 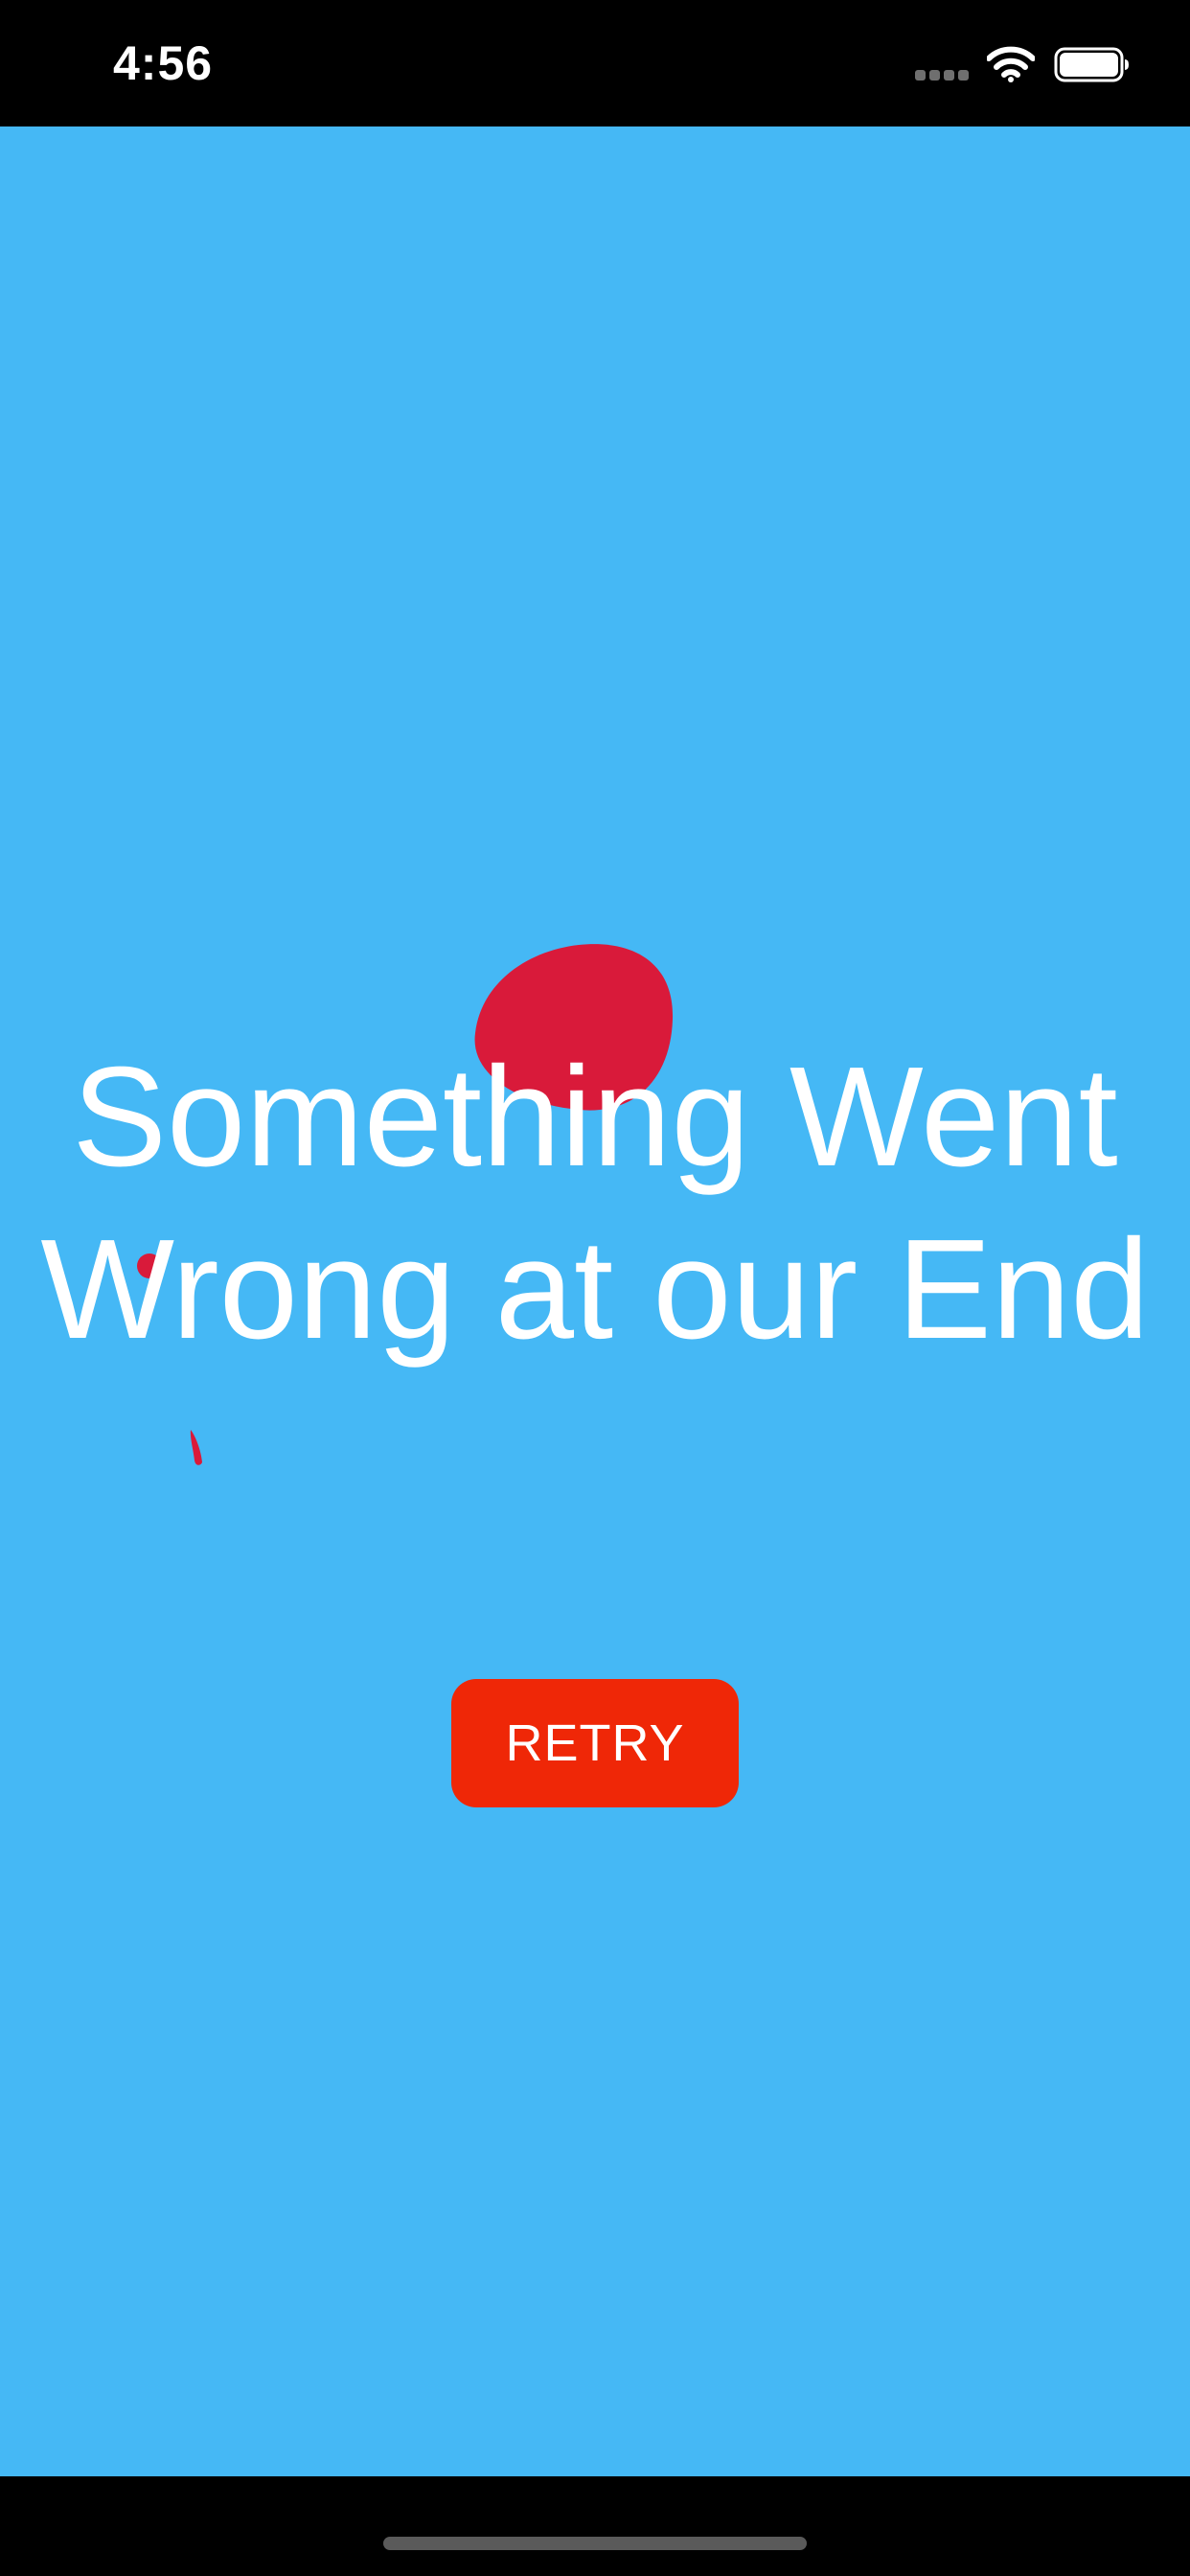 I want to click on error-message-title: Something Went Wrong at our End, so click(x=595, y=1203).